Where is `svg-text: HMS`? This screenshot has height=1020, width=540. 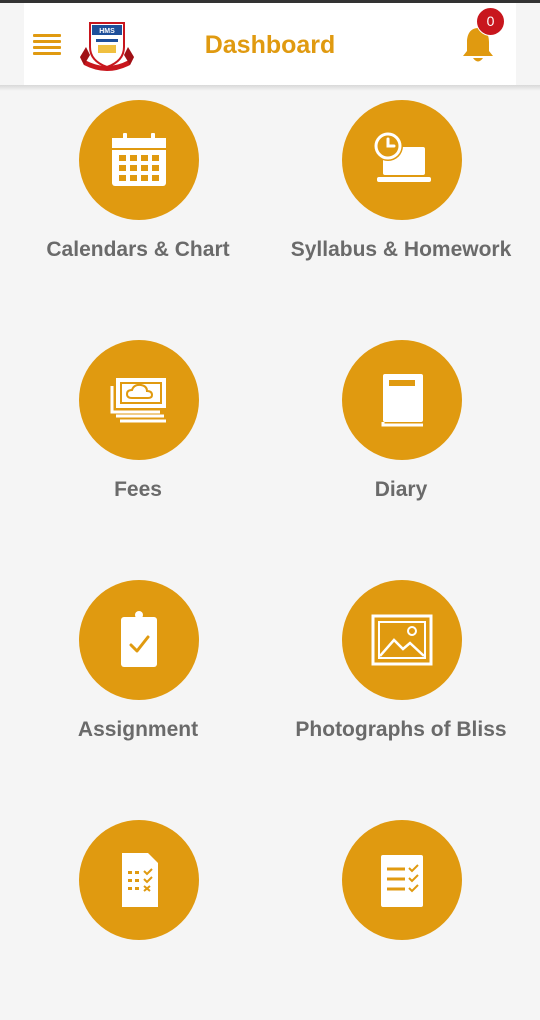
svg-text: HMS is located at coordinates (107, 31).